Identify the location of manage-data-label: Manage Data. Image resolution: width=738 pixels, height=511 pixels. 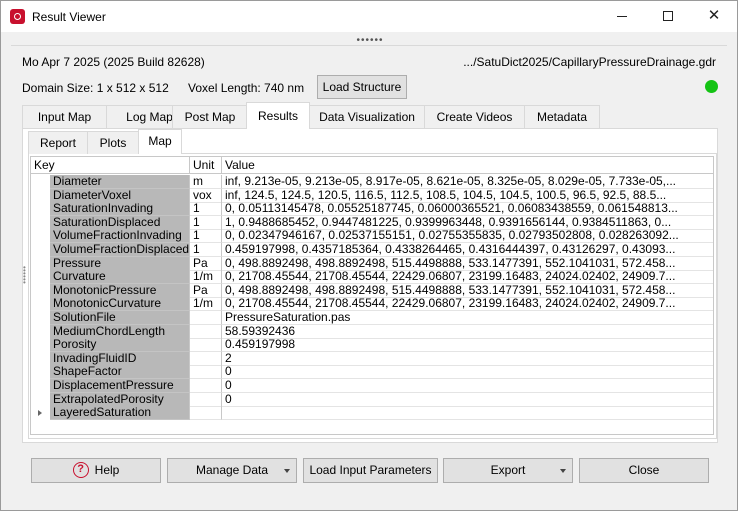
(232, 470).